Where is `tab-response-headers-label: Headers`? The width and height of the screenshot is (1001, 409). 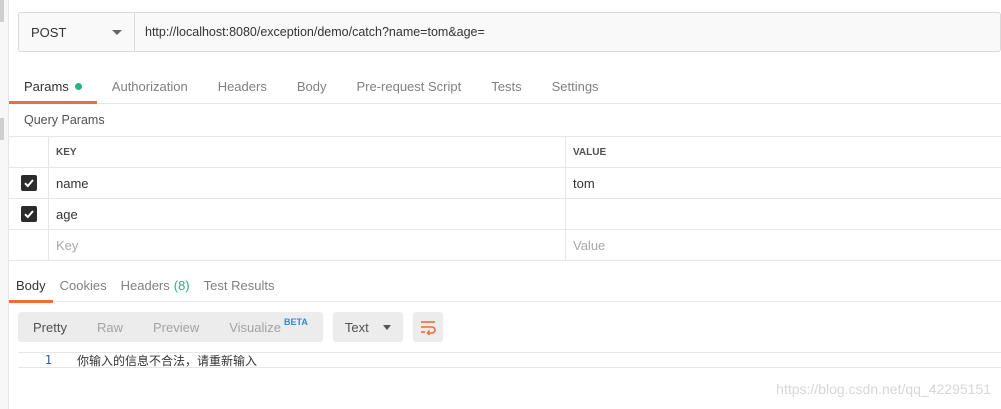
tab-response-headers-label: Headers is located at coordinates (145, 285).